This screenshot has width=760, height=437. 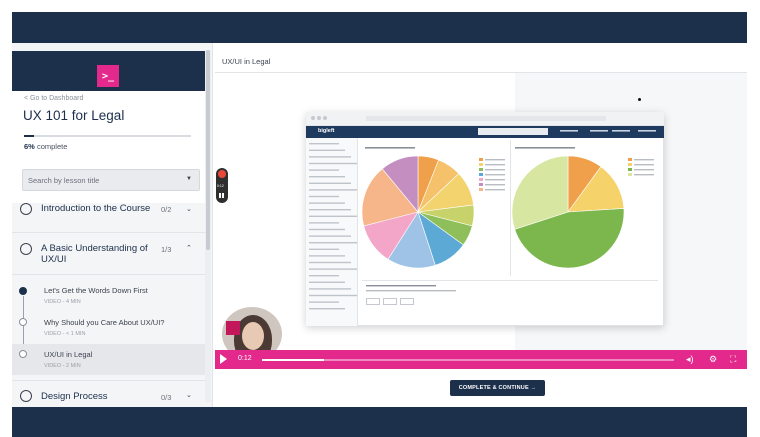 What do you see at coordinates (223, 359) in the screenshot?
I see `play-icon` at bounding box center [223, 359].